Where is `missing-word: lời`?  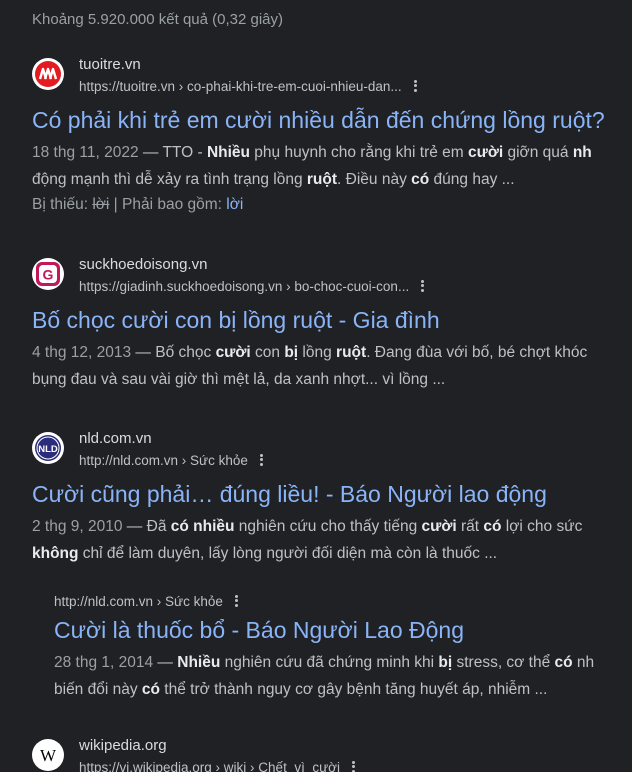 missing-word: lời is located at coordinates (101, 204).